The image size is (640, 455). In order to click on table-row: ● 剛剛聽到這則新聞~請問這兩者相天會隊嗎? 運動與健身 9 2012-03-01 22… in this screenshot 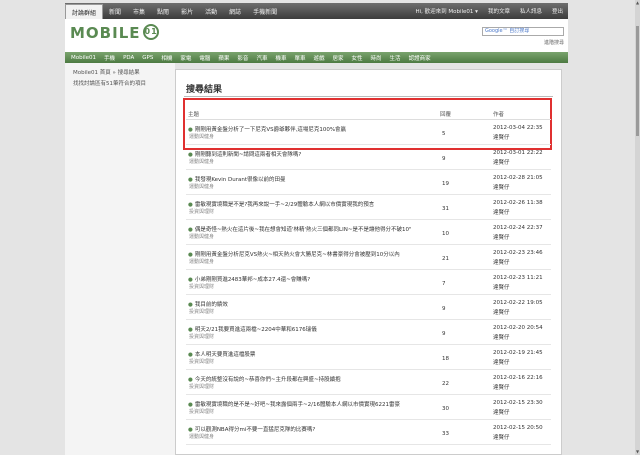, I will do `click(368, 157)`.